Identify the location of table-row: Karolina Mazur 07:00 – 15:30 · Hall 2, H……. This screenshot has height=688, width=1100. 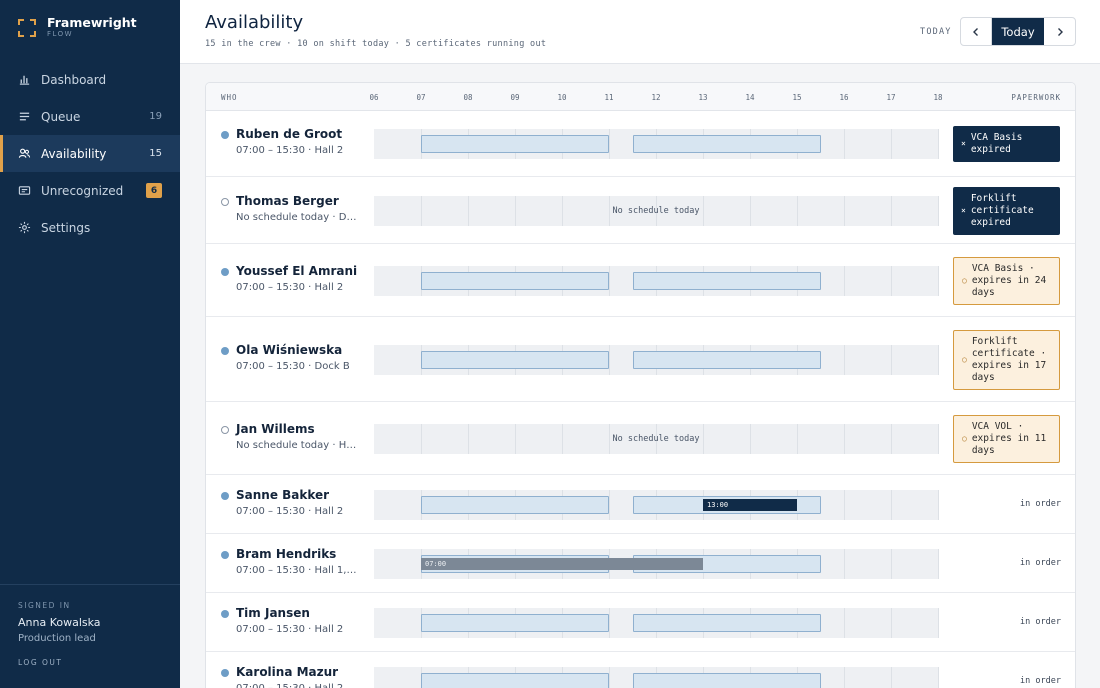
(640, 670).